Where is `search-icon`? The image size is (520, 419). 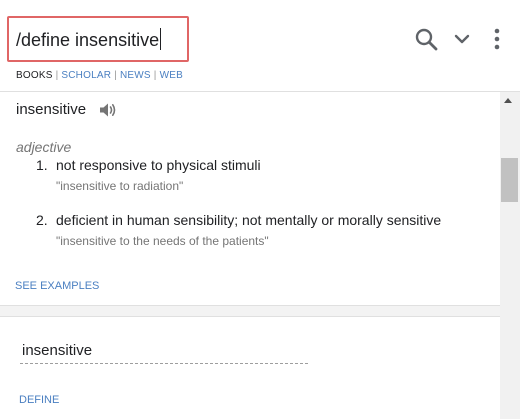
search-icon is located at coordinates (426, 39).